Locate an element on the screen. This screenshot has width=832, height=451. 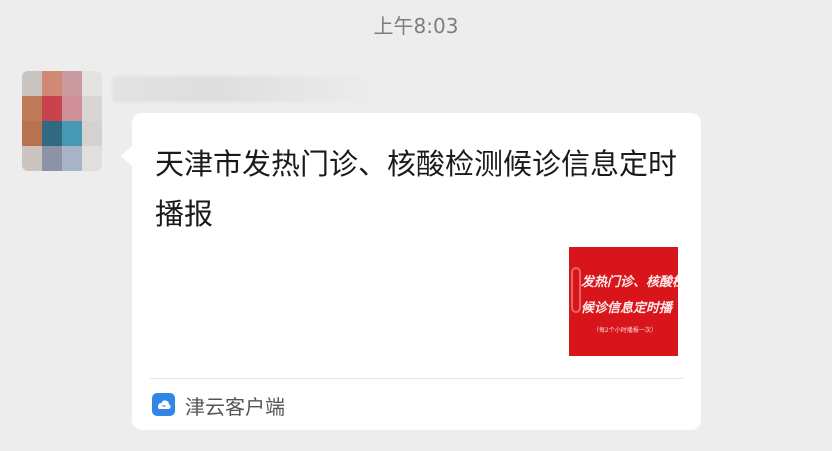
thumbnail-text-line2: 候诊信息定时播 is located at coordinates (627, 308).